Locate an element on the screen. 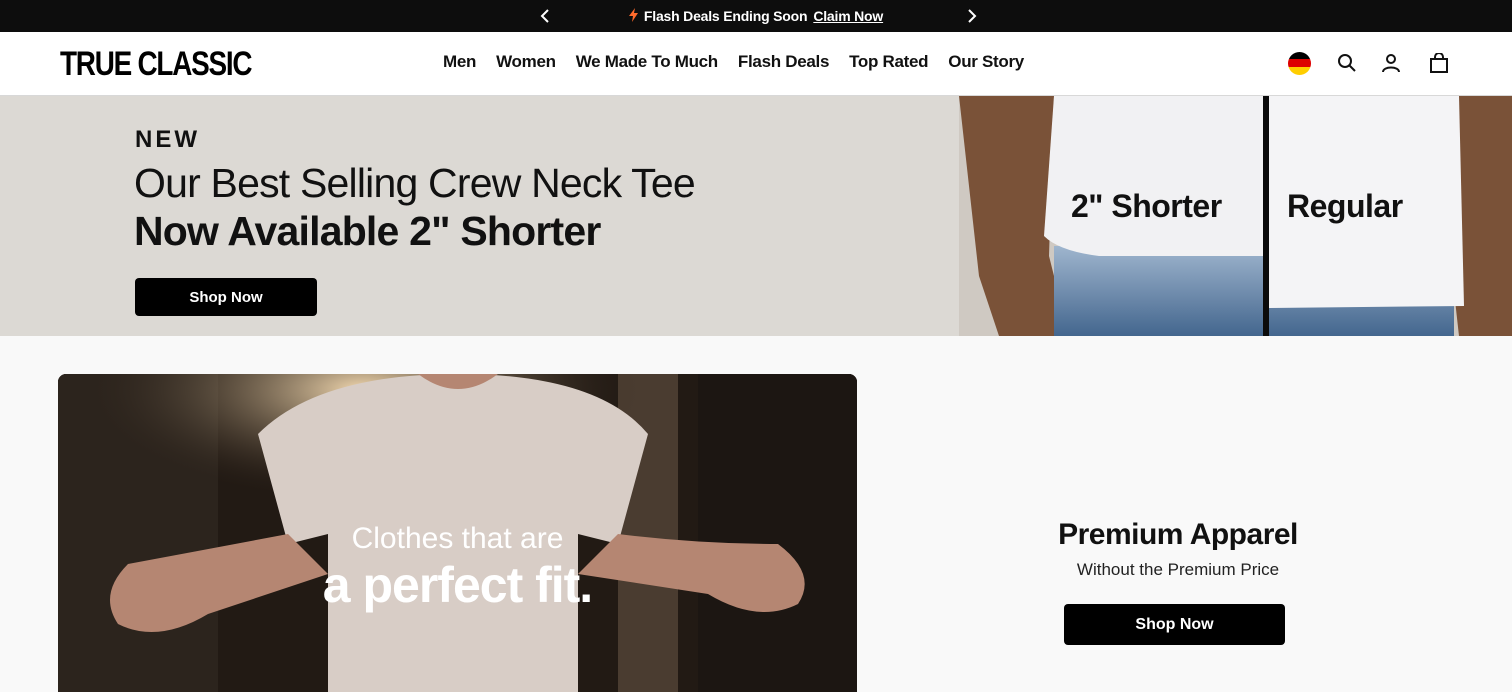 This screenshot has width=1512, height=692. announcement-message: Flash Deals Ending Soon Claim Now is located at coordinates (755, 16).